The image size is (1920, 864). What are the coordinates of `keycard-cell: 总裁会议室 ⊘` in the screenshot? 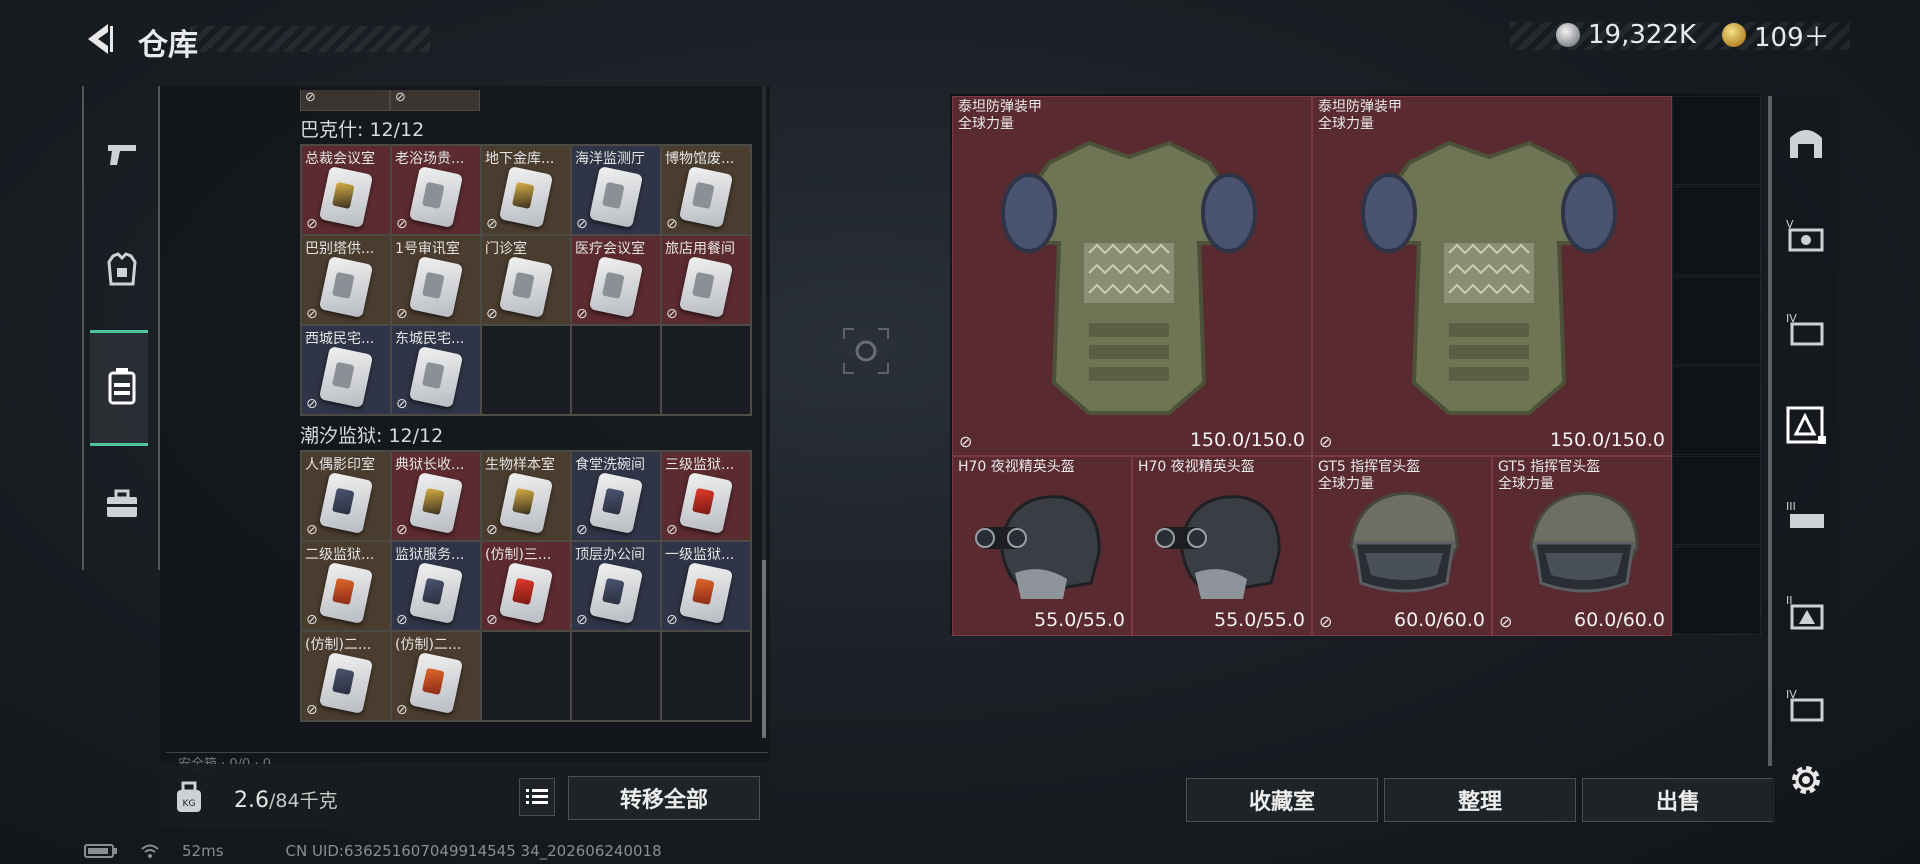 It's located at (346, 190).